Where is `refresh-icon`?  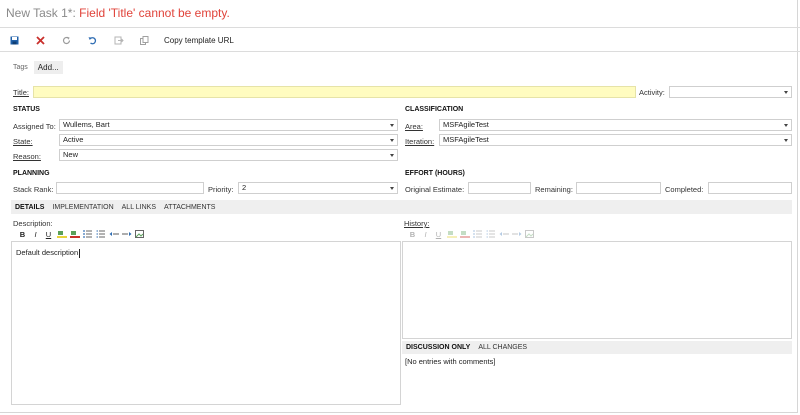
refresh-icon is located at coordinates (66, 40).